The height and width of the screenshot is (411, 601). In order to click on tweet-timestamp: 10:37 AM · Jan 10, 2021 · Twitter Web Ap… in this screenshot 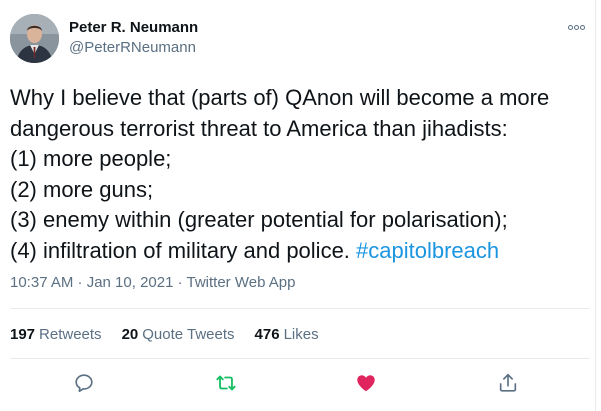, I will do `click(152, 283)`.